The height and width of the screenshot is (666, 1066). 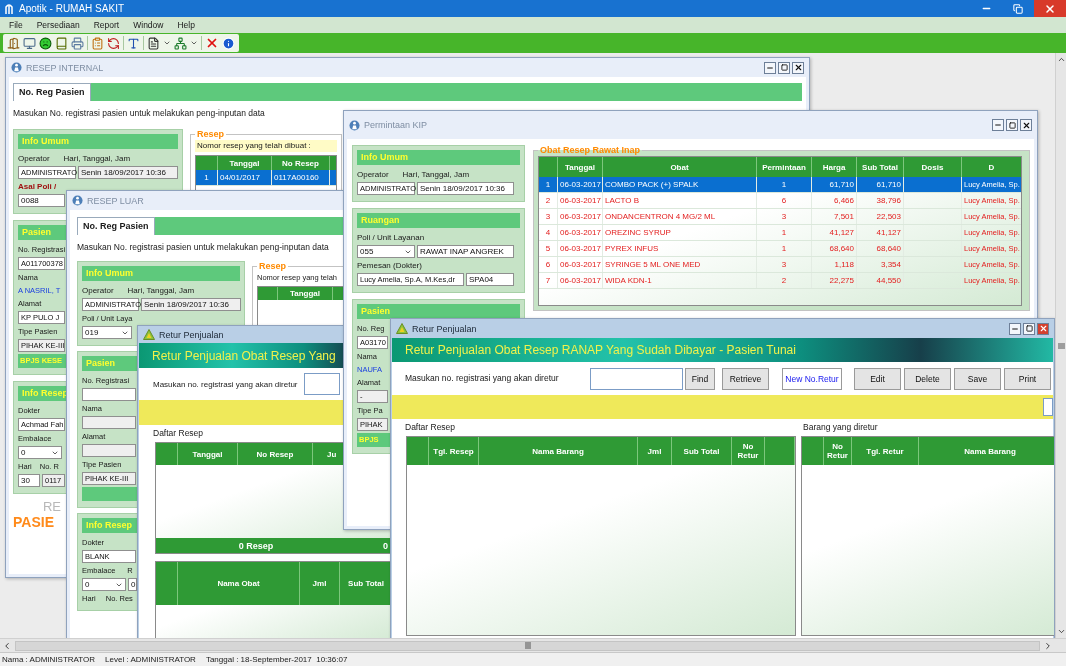 I want to click on app-title: Apotik - RUMAH SAKIT, so click(x=72, y=8).